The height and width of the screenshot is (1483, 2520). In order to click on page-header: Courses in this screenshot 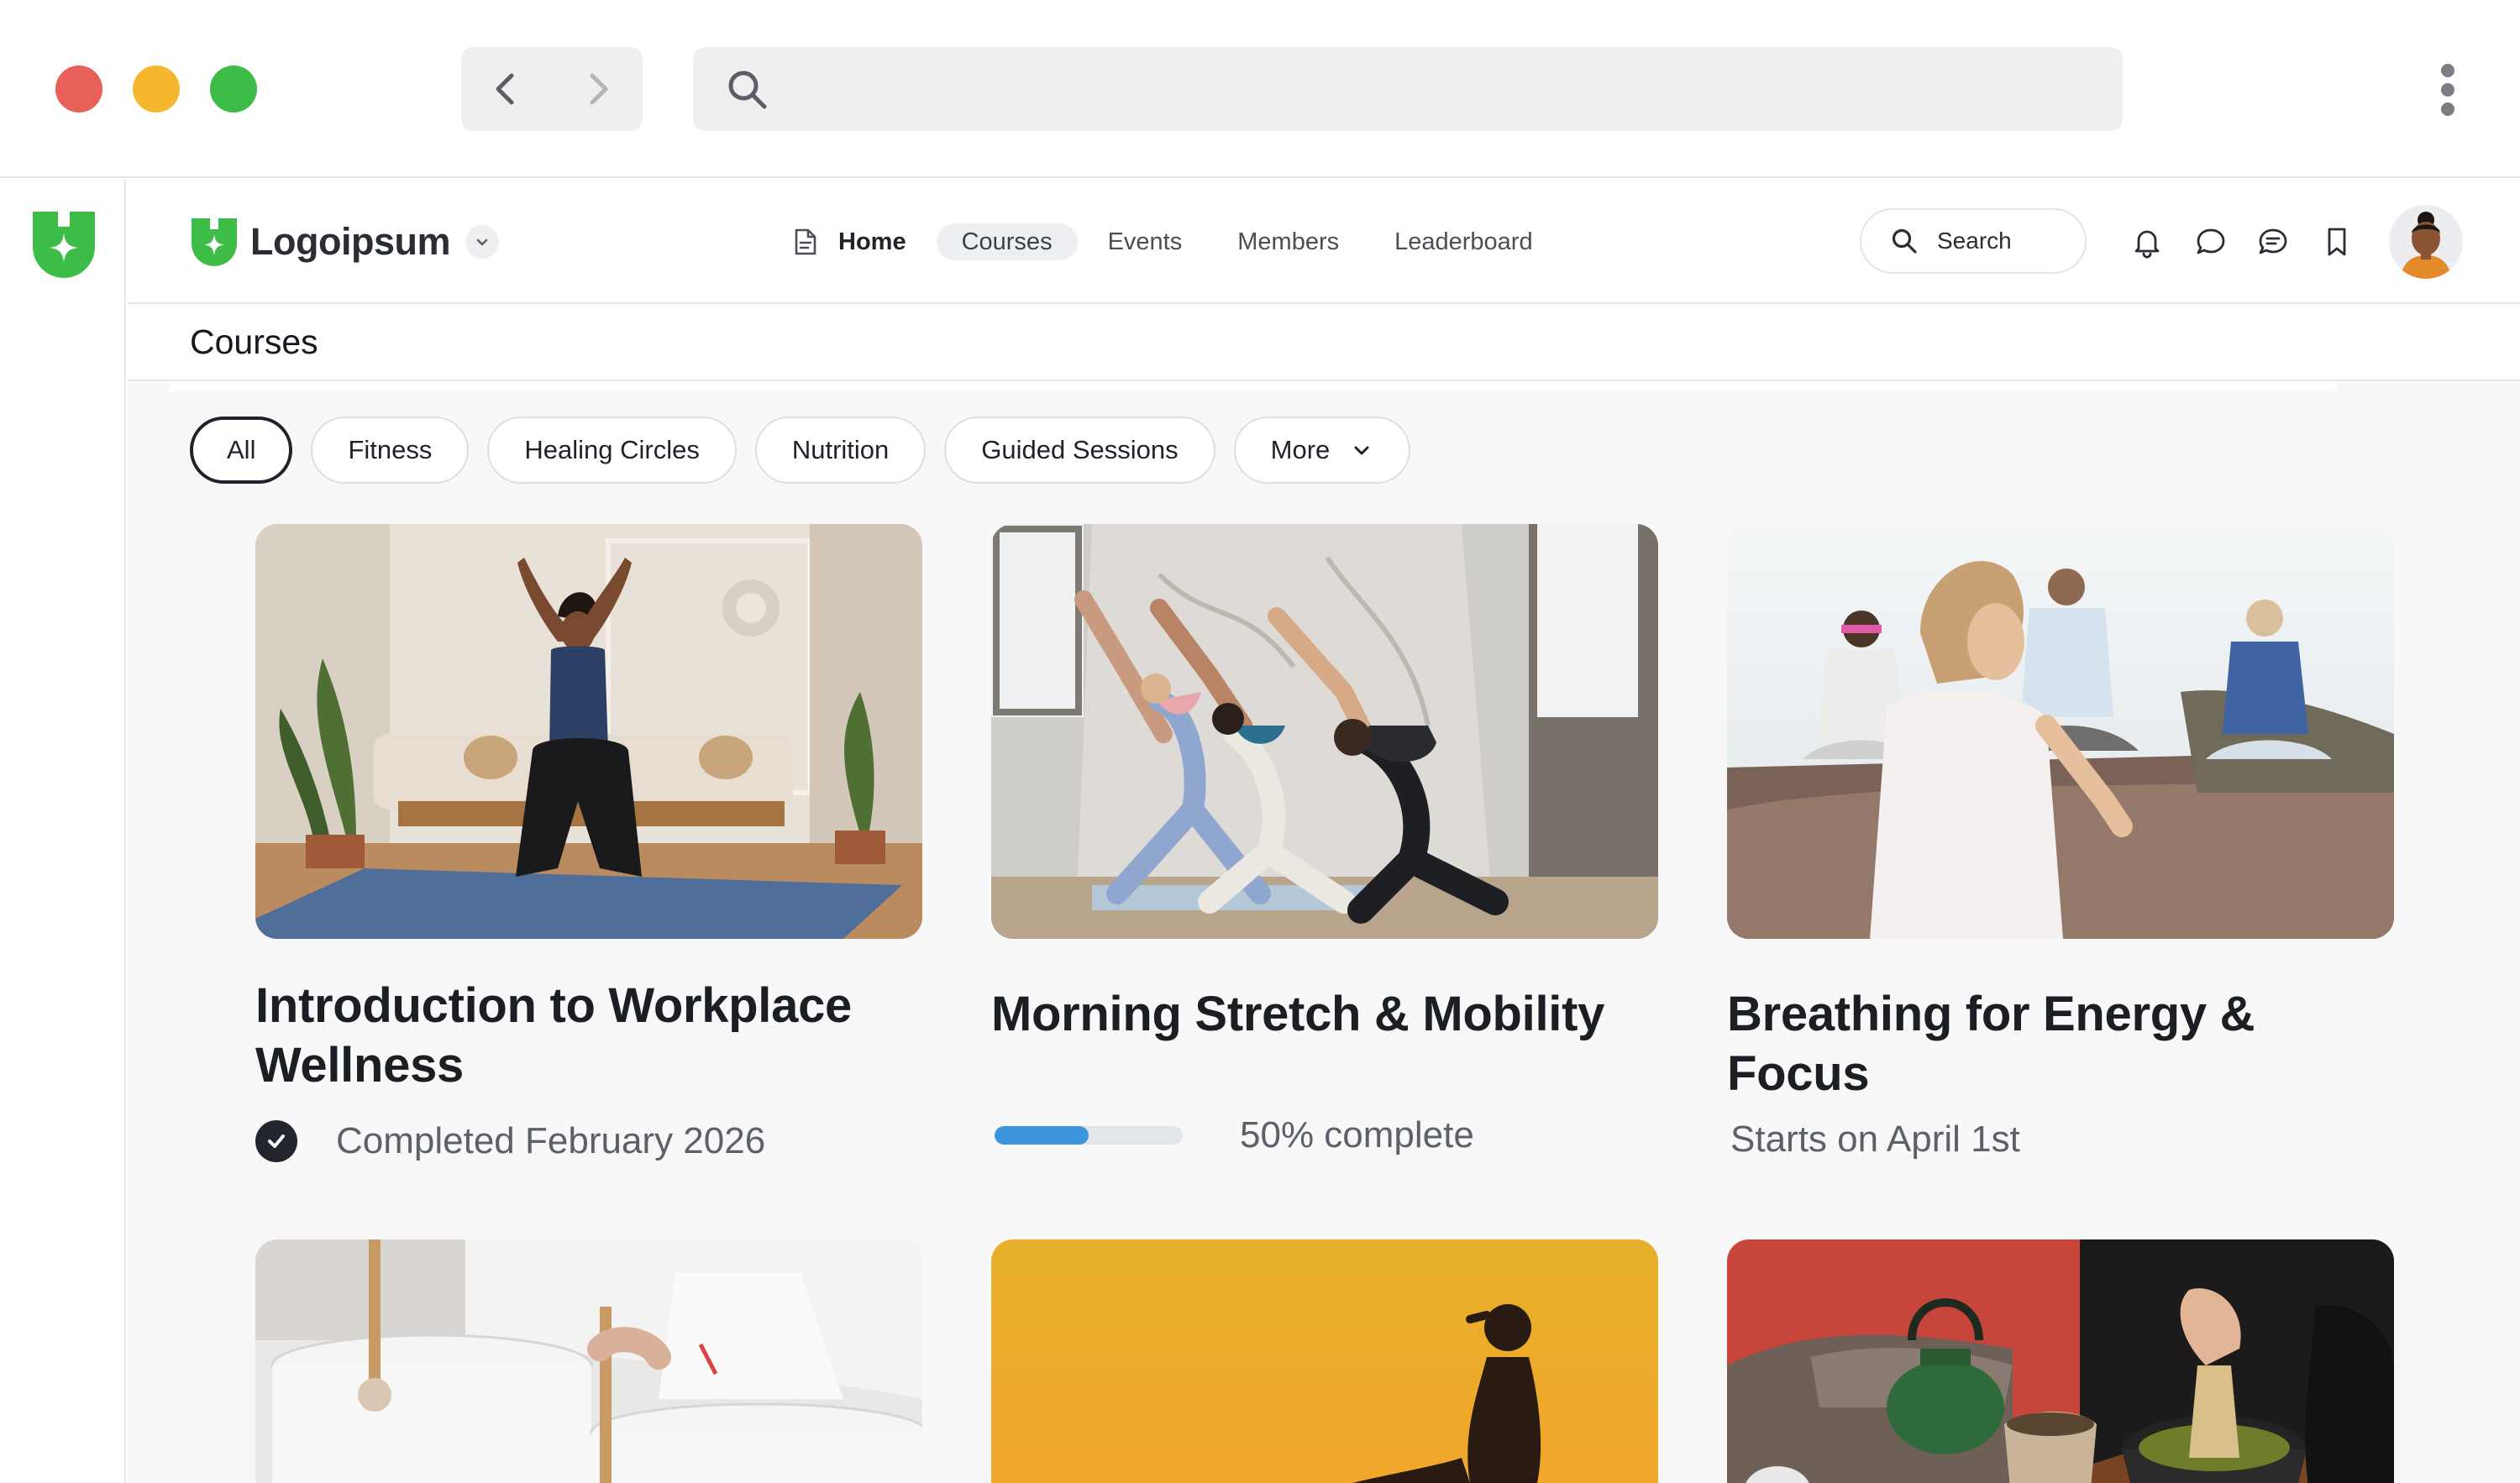, I will do `click(1324, 343)`.